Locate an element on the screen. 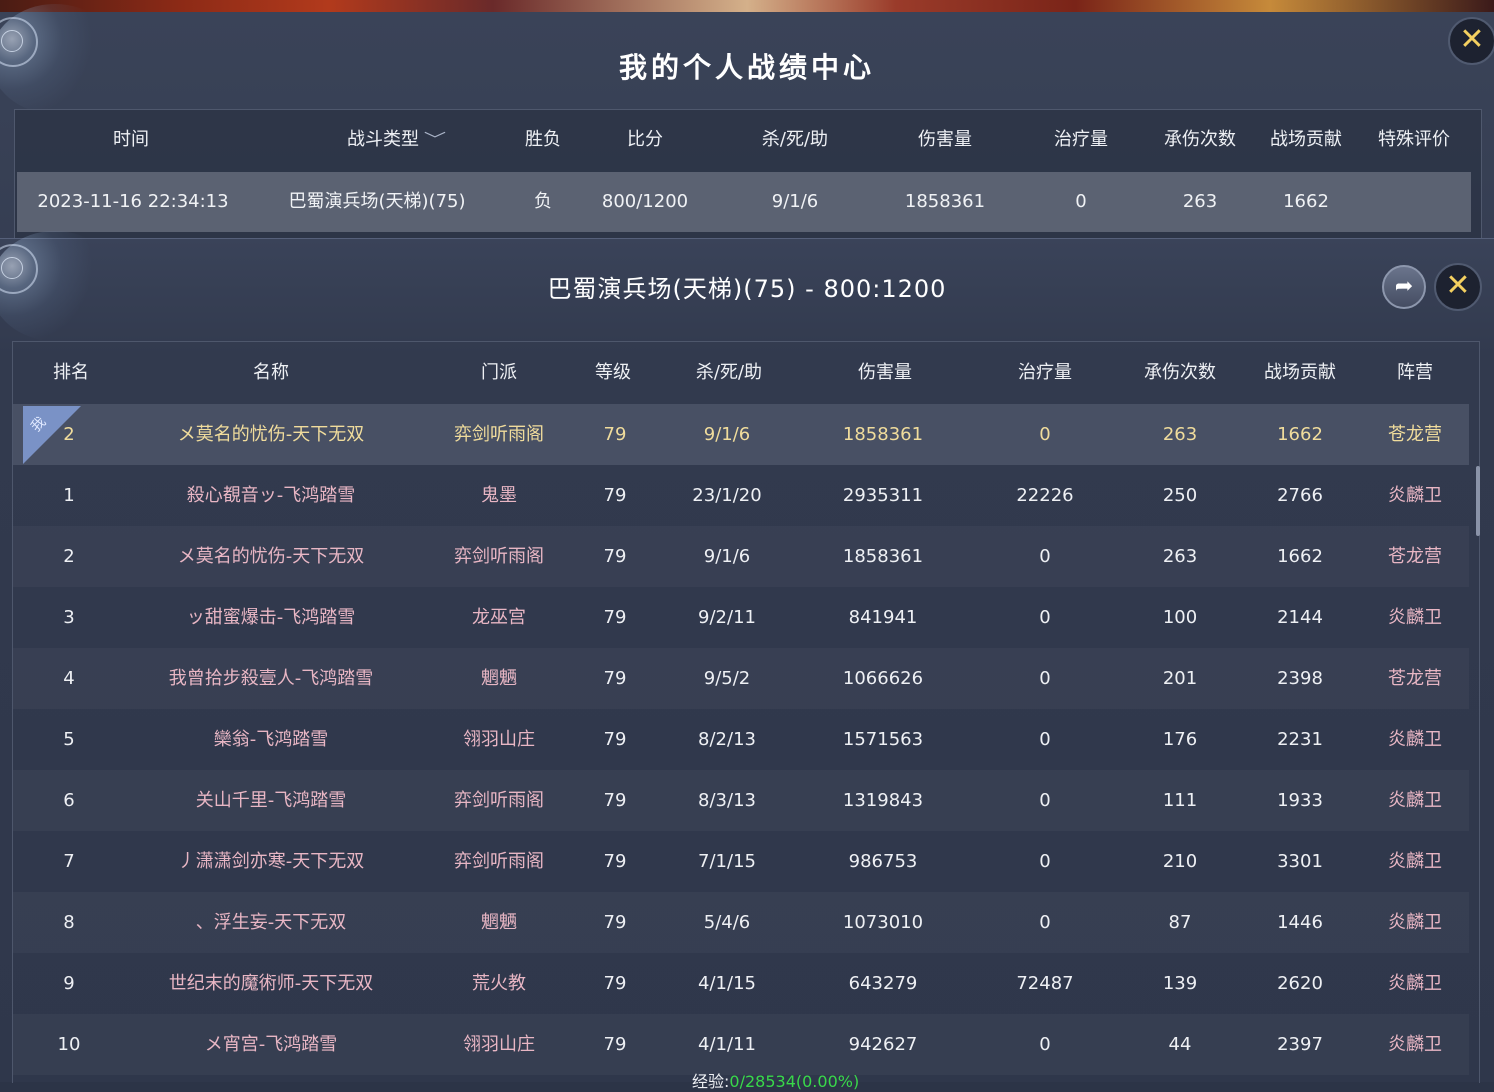 The width and height of the screenshot is (1494, 1092). col-healing: 治疗量 is located at coordinates (1045, 372).